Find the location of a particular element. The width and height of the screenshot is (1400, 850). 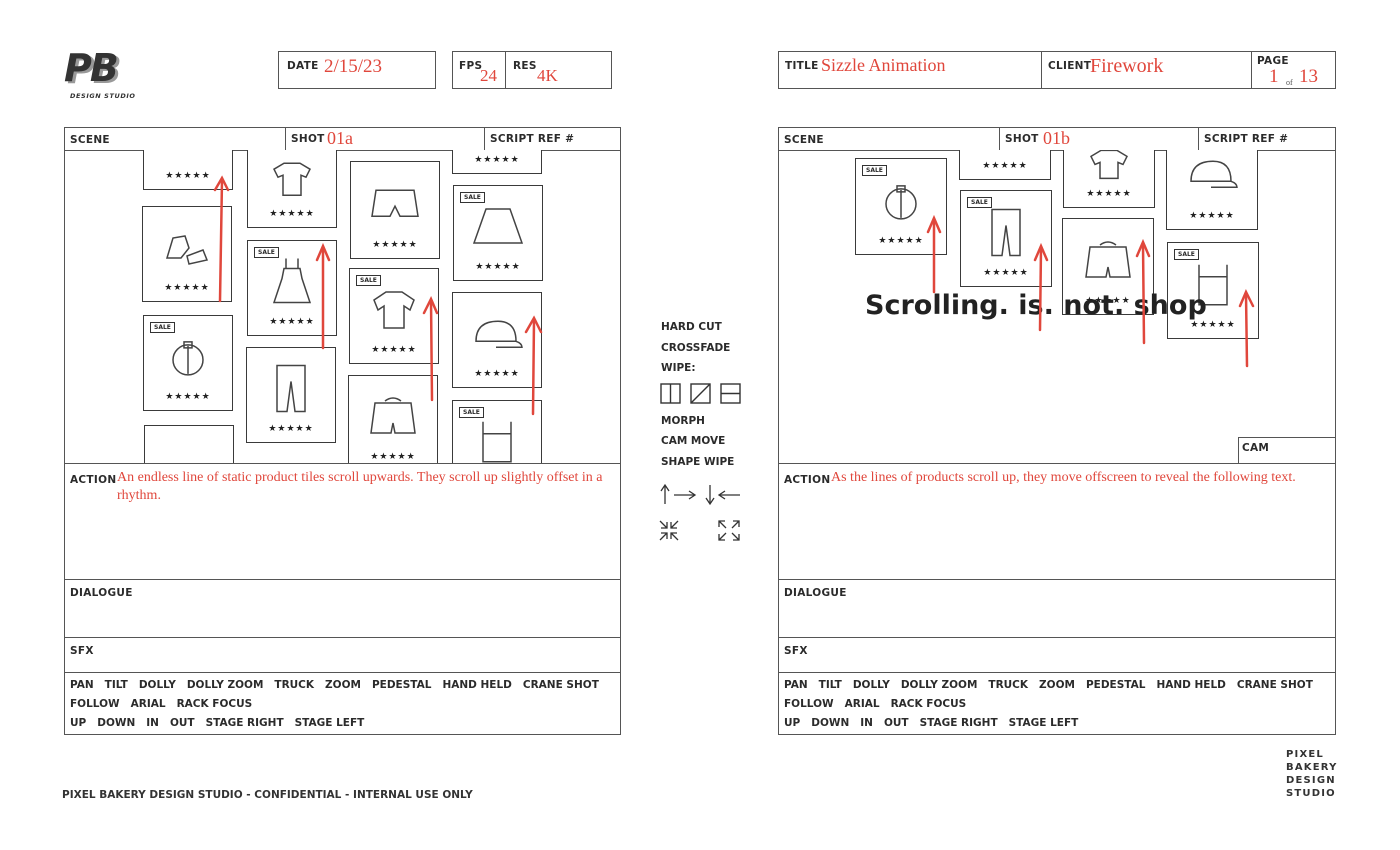

fps-res-box: FPS 24 RES 4K is located at coordinates (532, 70).